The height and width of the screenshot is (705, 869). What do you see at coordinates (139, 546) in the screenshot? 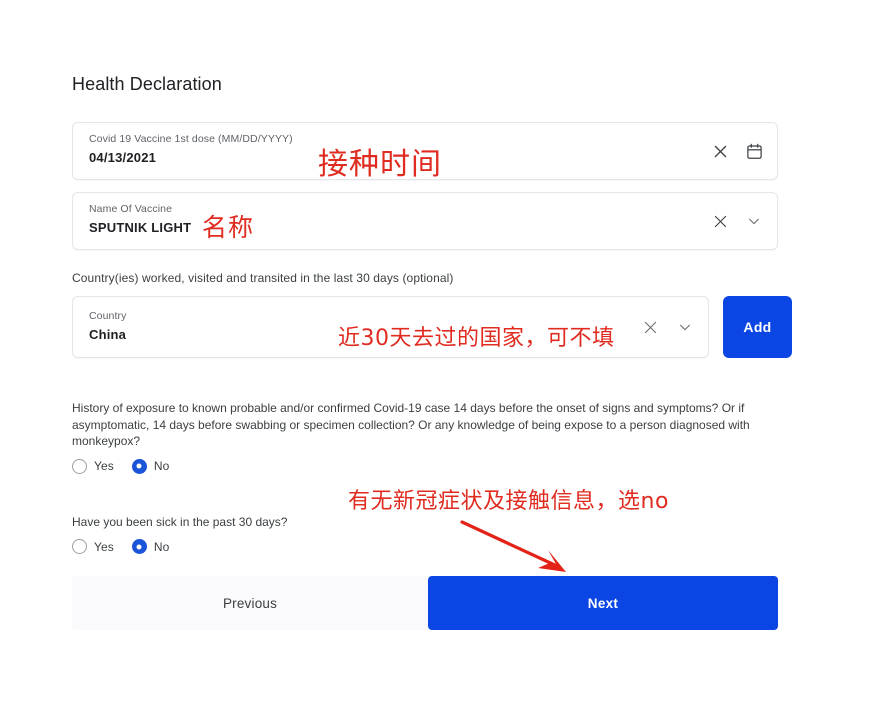
I see `sick-radio-no` at bounding box center [139, 546].